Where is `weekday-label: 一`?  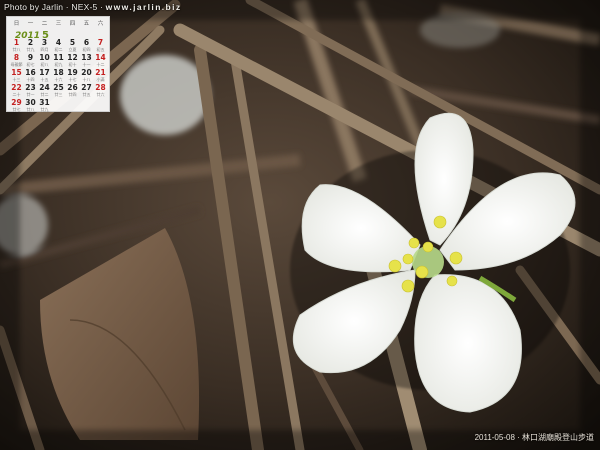 weekday-label: 一 is located at coordinates (30, 24).